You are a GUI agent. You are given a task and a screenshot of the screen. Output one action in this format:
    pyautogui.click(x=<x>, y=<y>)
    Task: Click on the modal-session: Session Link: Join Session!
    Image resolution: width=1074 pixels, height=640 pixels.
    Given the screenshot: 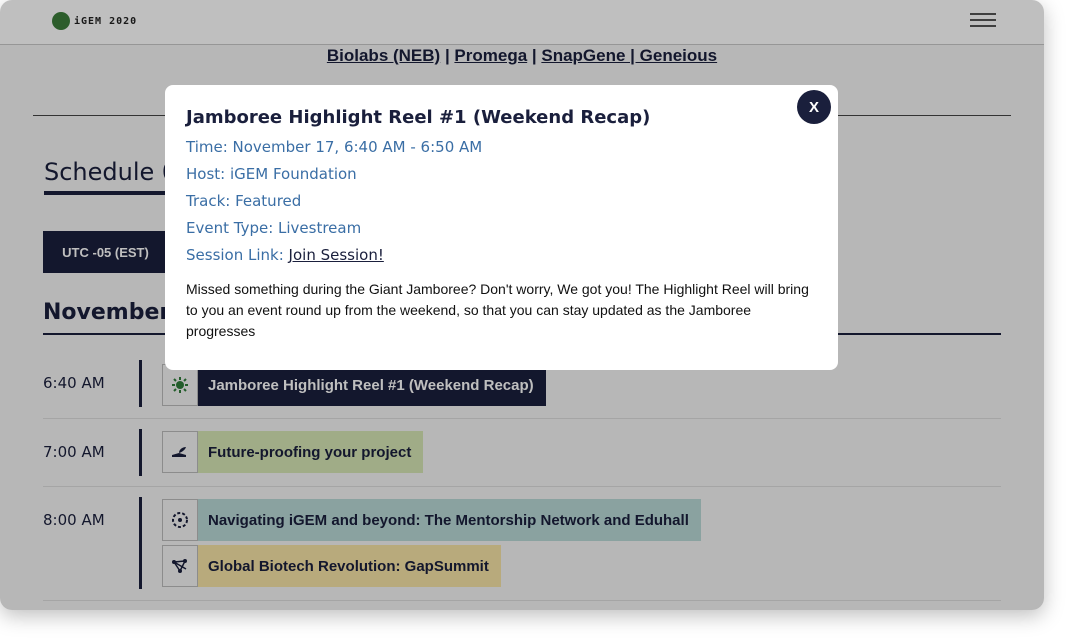 What is the action you would take?
    pyautogui.click(x=285, y=255)
    